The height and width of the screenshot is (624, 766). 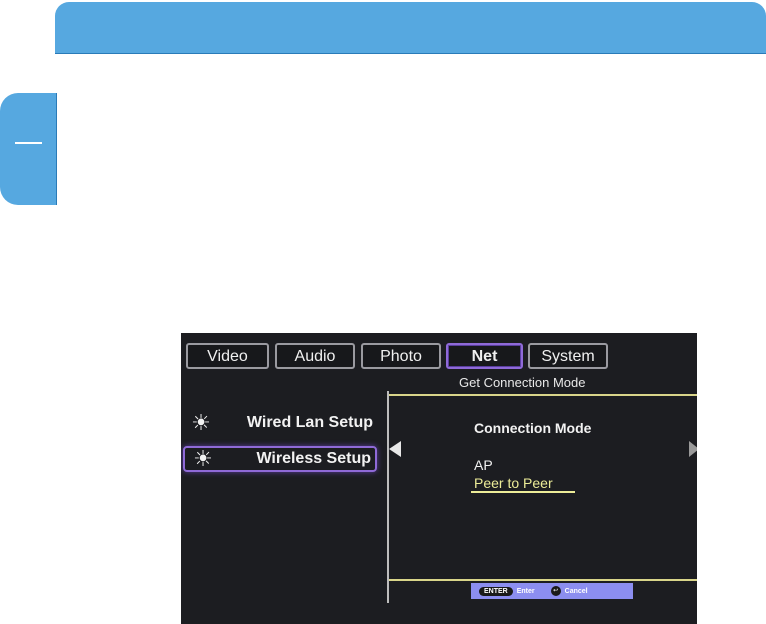 What do you see at coordinates (401, 356) in the screenshot?
I see `tab-photo: Photo` at bounding box center [401, 356].